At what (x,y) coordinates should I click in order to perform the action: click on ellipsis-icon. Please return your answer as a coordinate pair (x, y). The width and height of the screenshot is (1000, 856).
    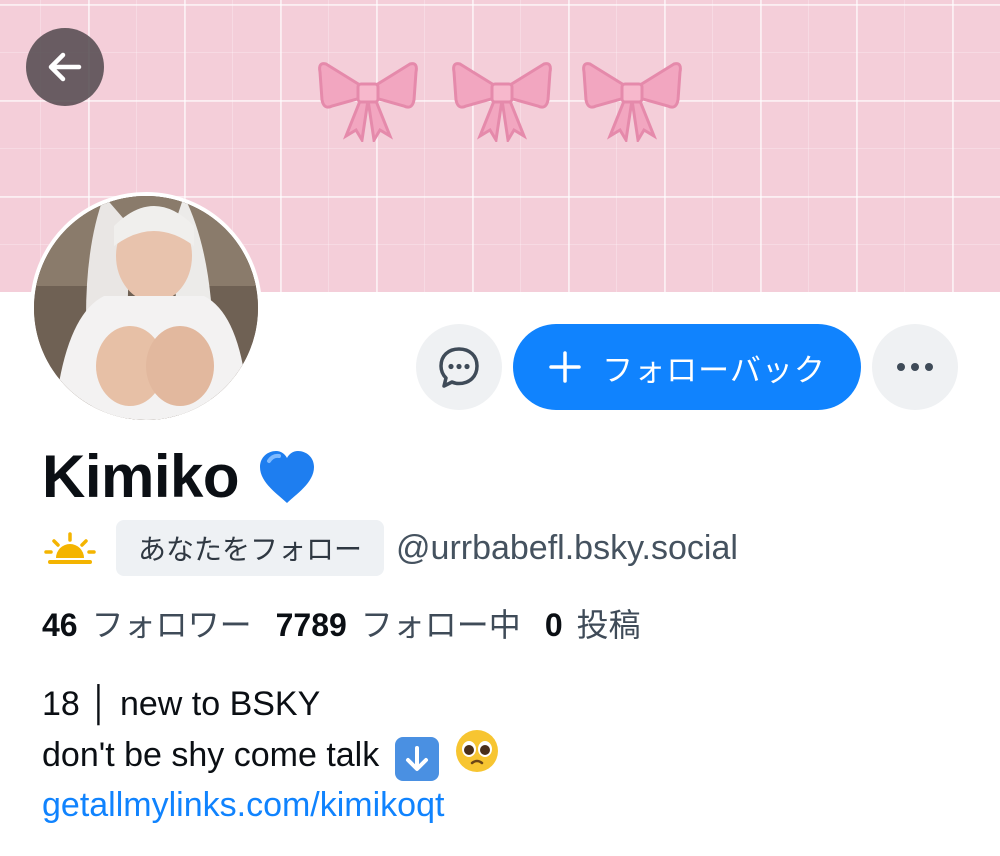
    Looking at the image, I should click on (915, 367).